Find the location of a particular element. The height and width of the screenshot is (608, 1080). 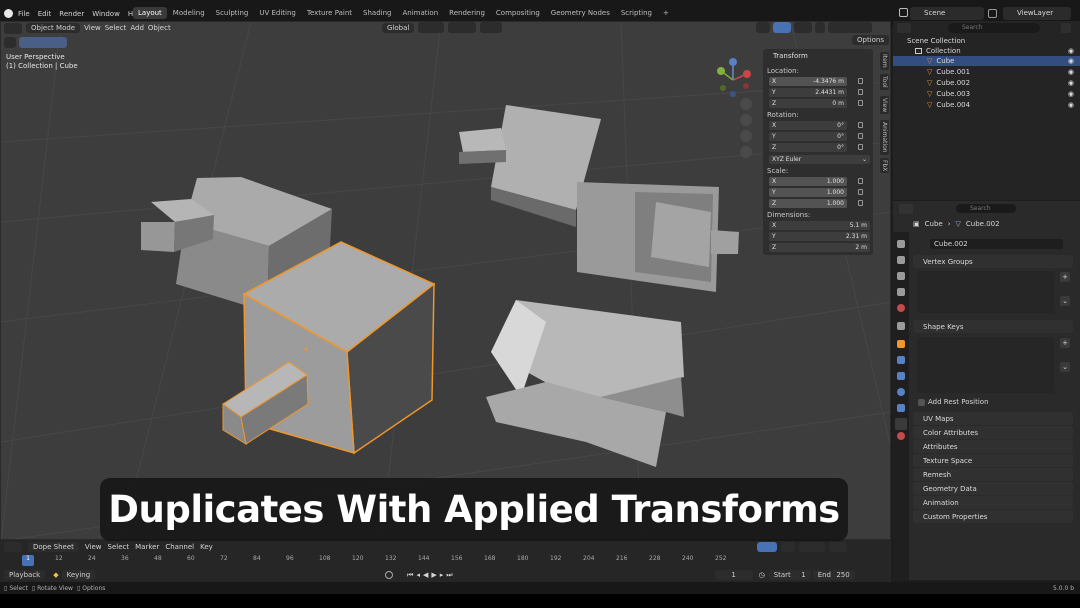

cube-003-mesh is located at coordinates (658, 237).